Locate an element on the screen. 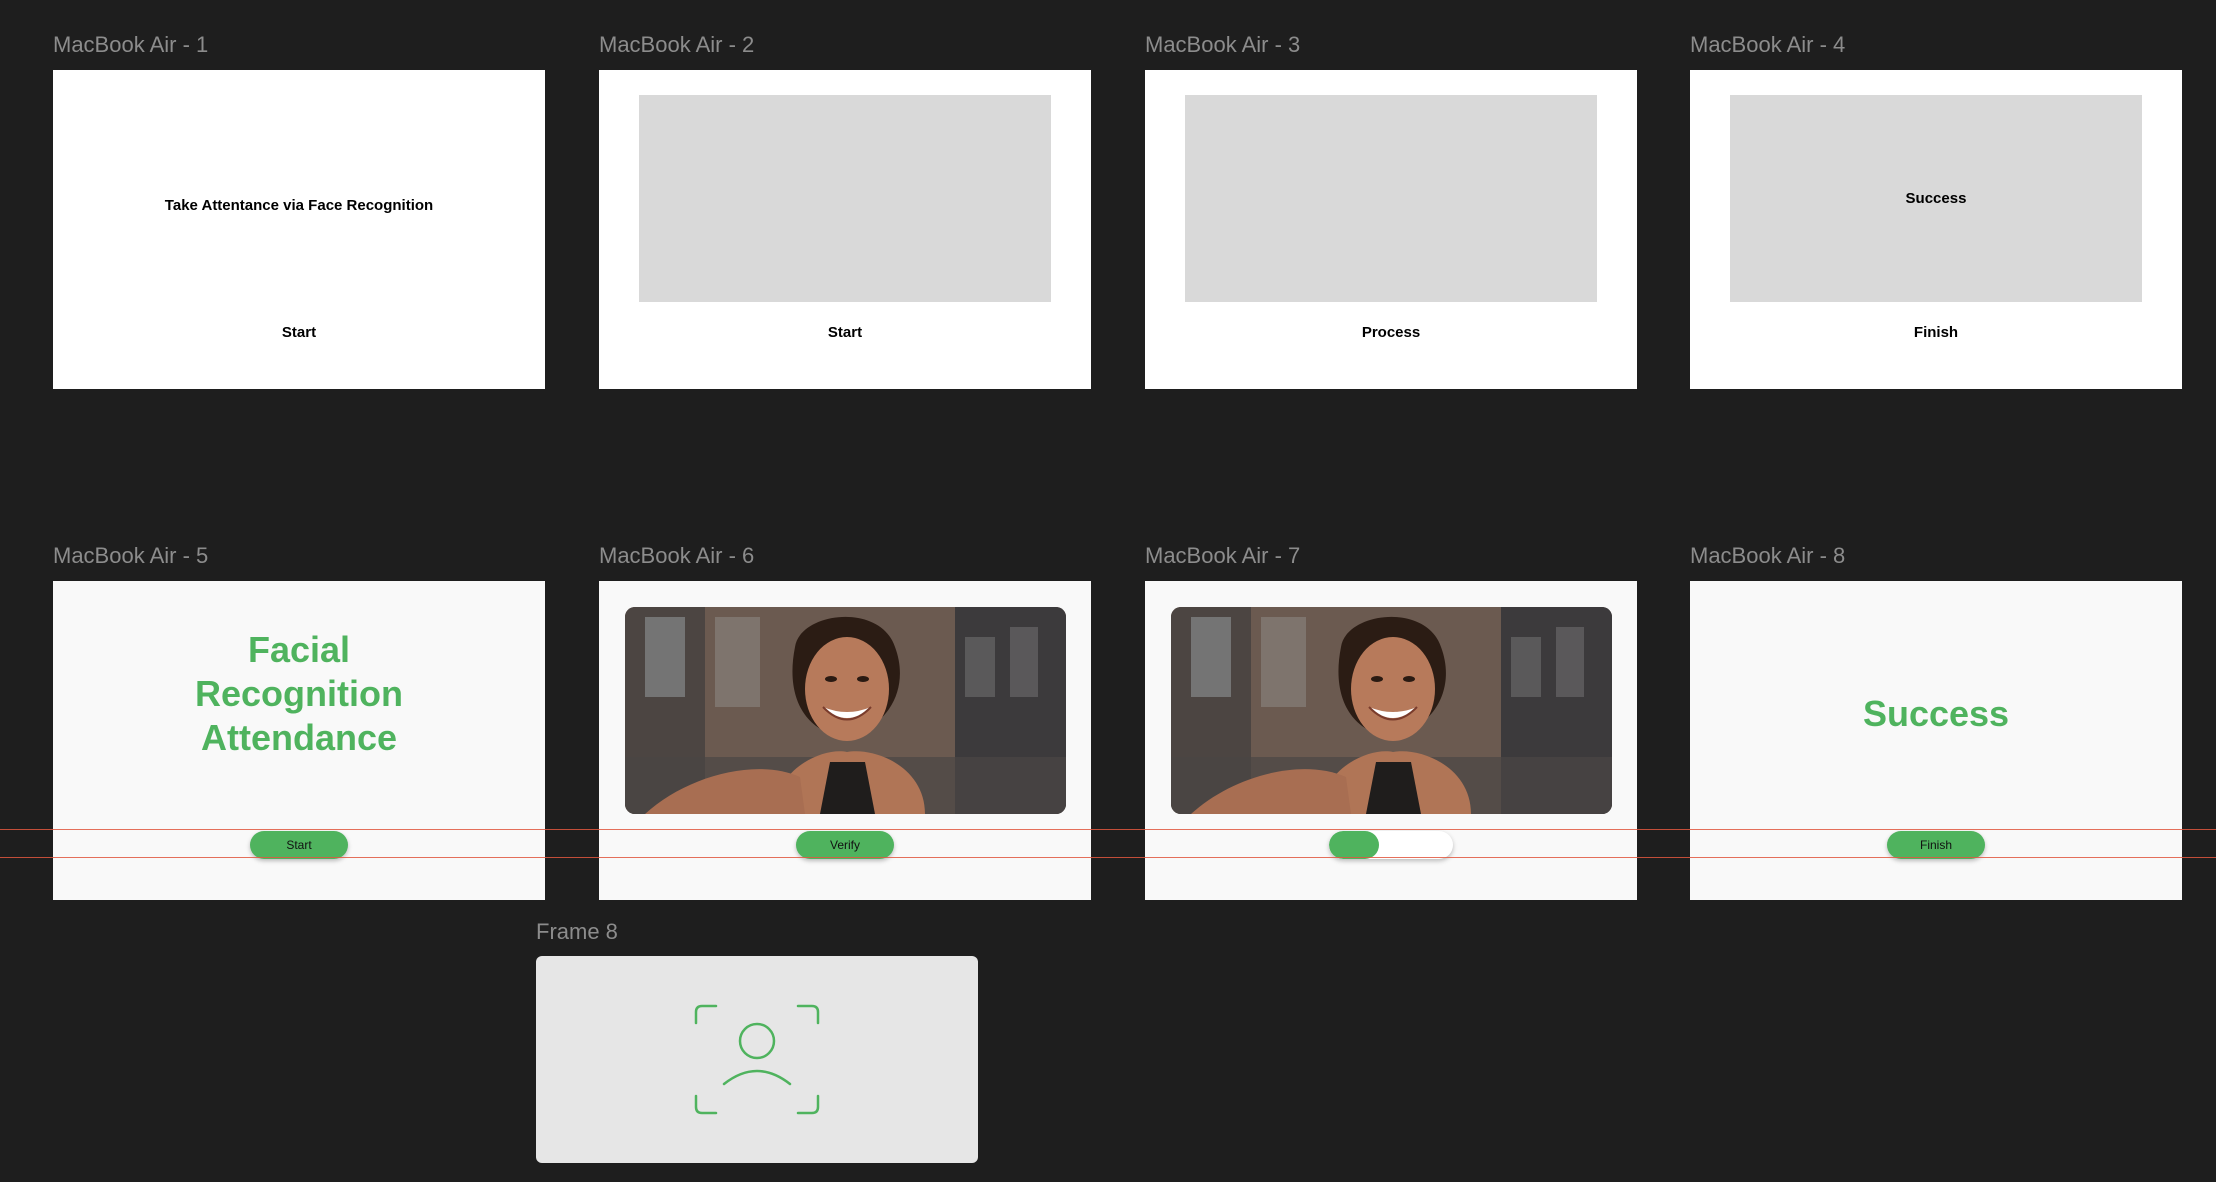  title-line-recognition: Recognition is located at coordinates (299, 693).